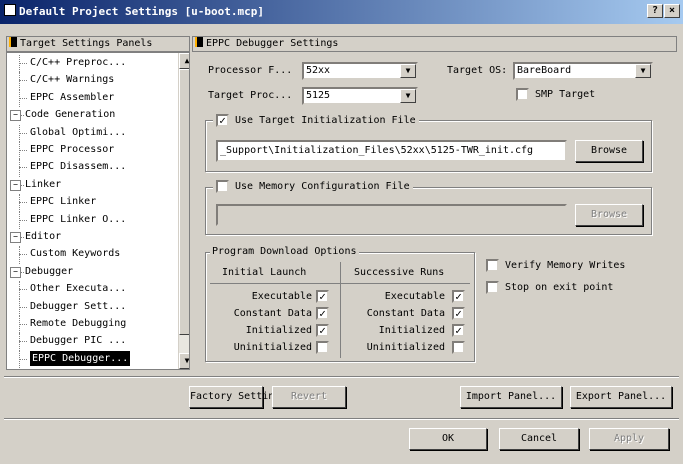 The height and width of the screenshot is (464, 683). What do you see at coordinates (492, 265) in the screenshot?
I see `verify-memory-checkbox` at bounding box center [492, 265].